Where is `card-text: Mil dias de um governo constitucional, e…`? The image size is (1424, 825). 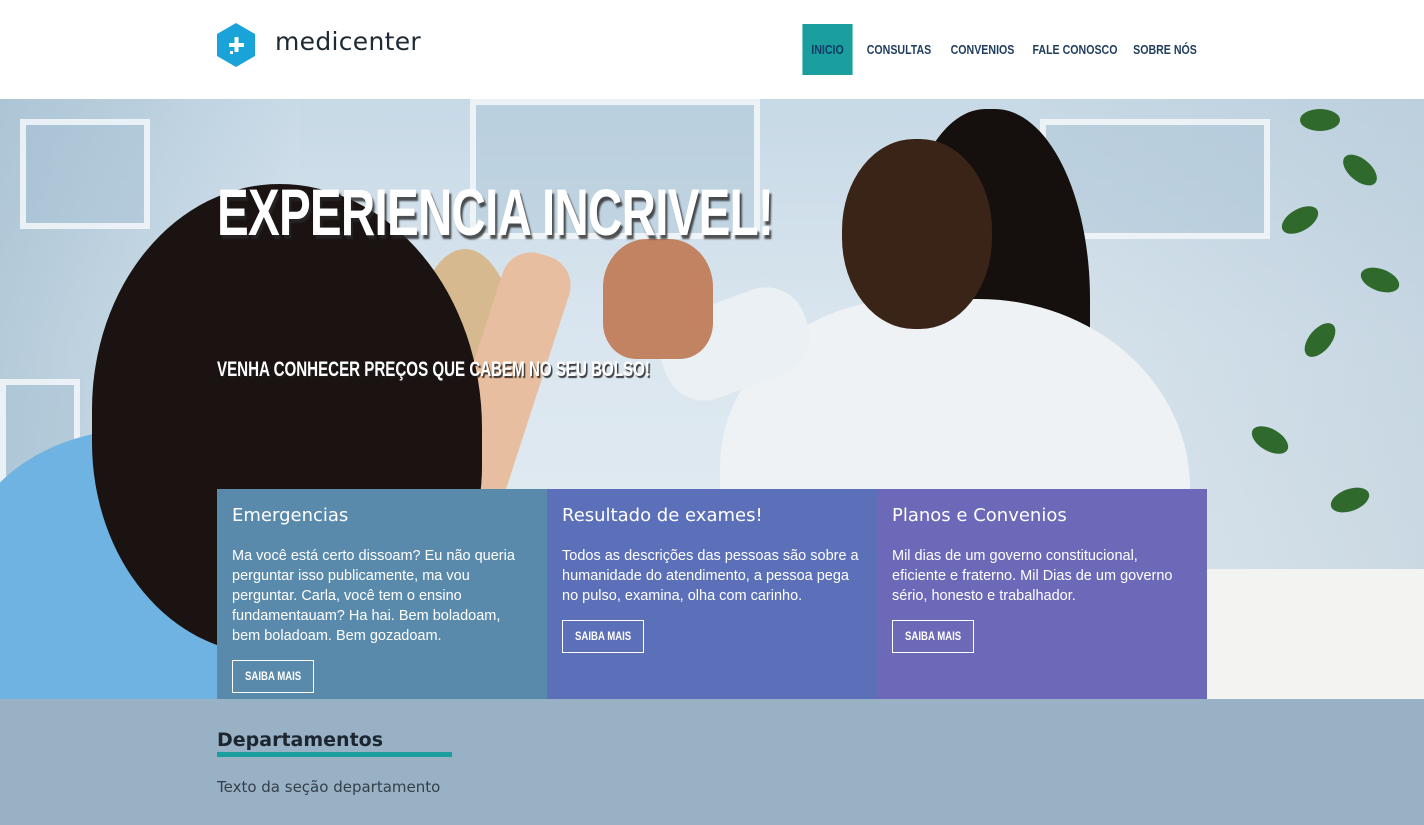
card-text: Mil dias de um governo constitucional, e… is located at coordinates (1032, 576).